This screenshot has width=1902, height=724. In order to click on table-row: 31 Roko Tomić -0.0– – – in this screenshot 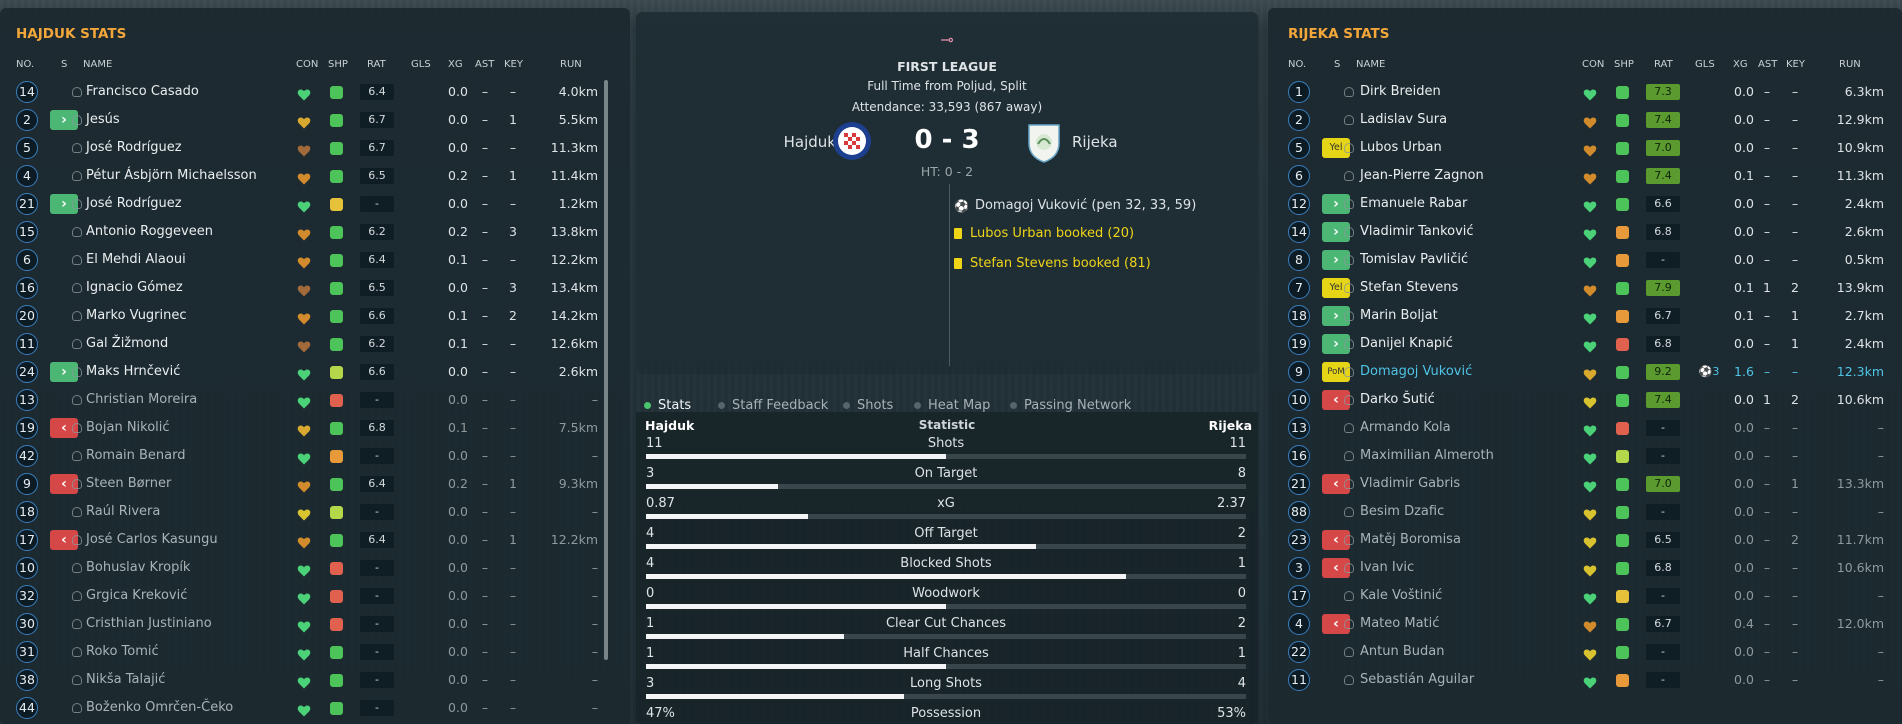, I will do `click(315, 652)`.